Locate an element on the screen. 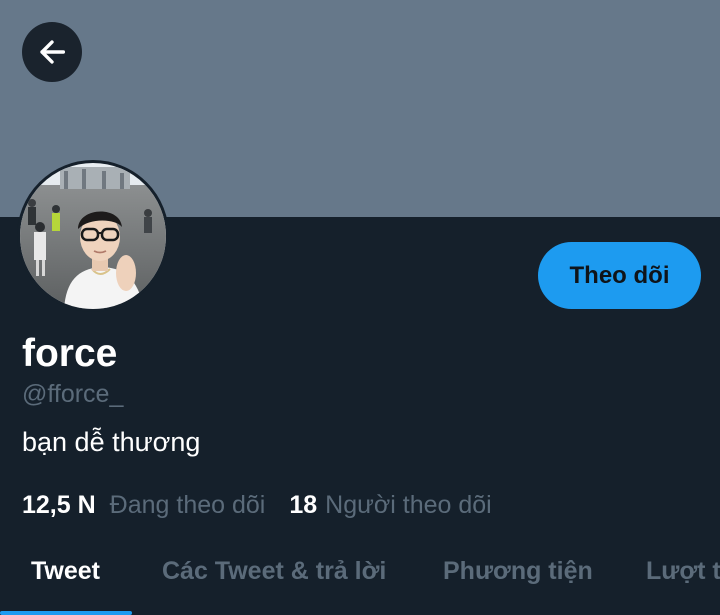  following-stat: 12,5 N Đang theo dõi is located at coordinates (143, 505).